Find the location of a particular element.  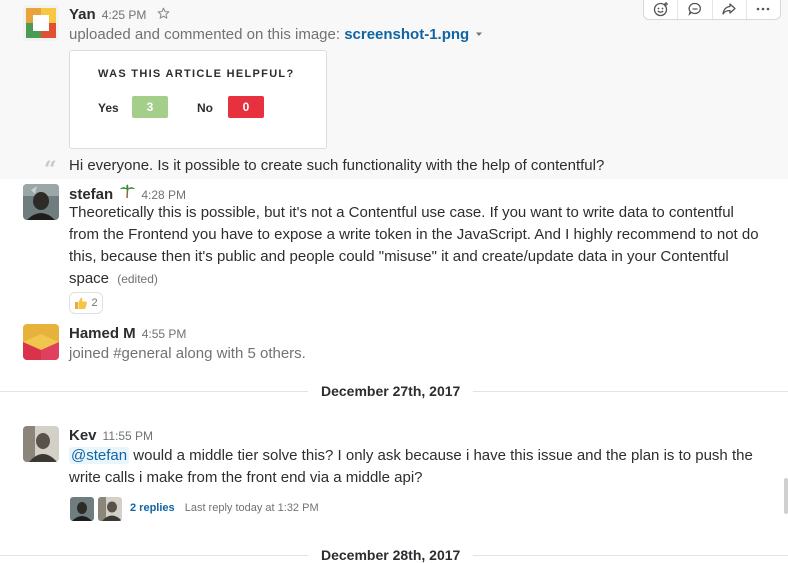

file-preview-card: WAS THIS ARTICLE HELPFUL? Yes 3 No 0 is located at coordinates (198, 99).